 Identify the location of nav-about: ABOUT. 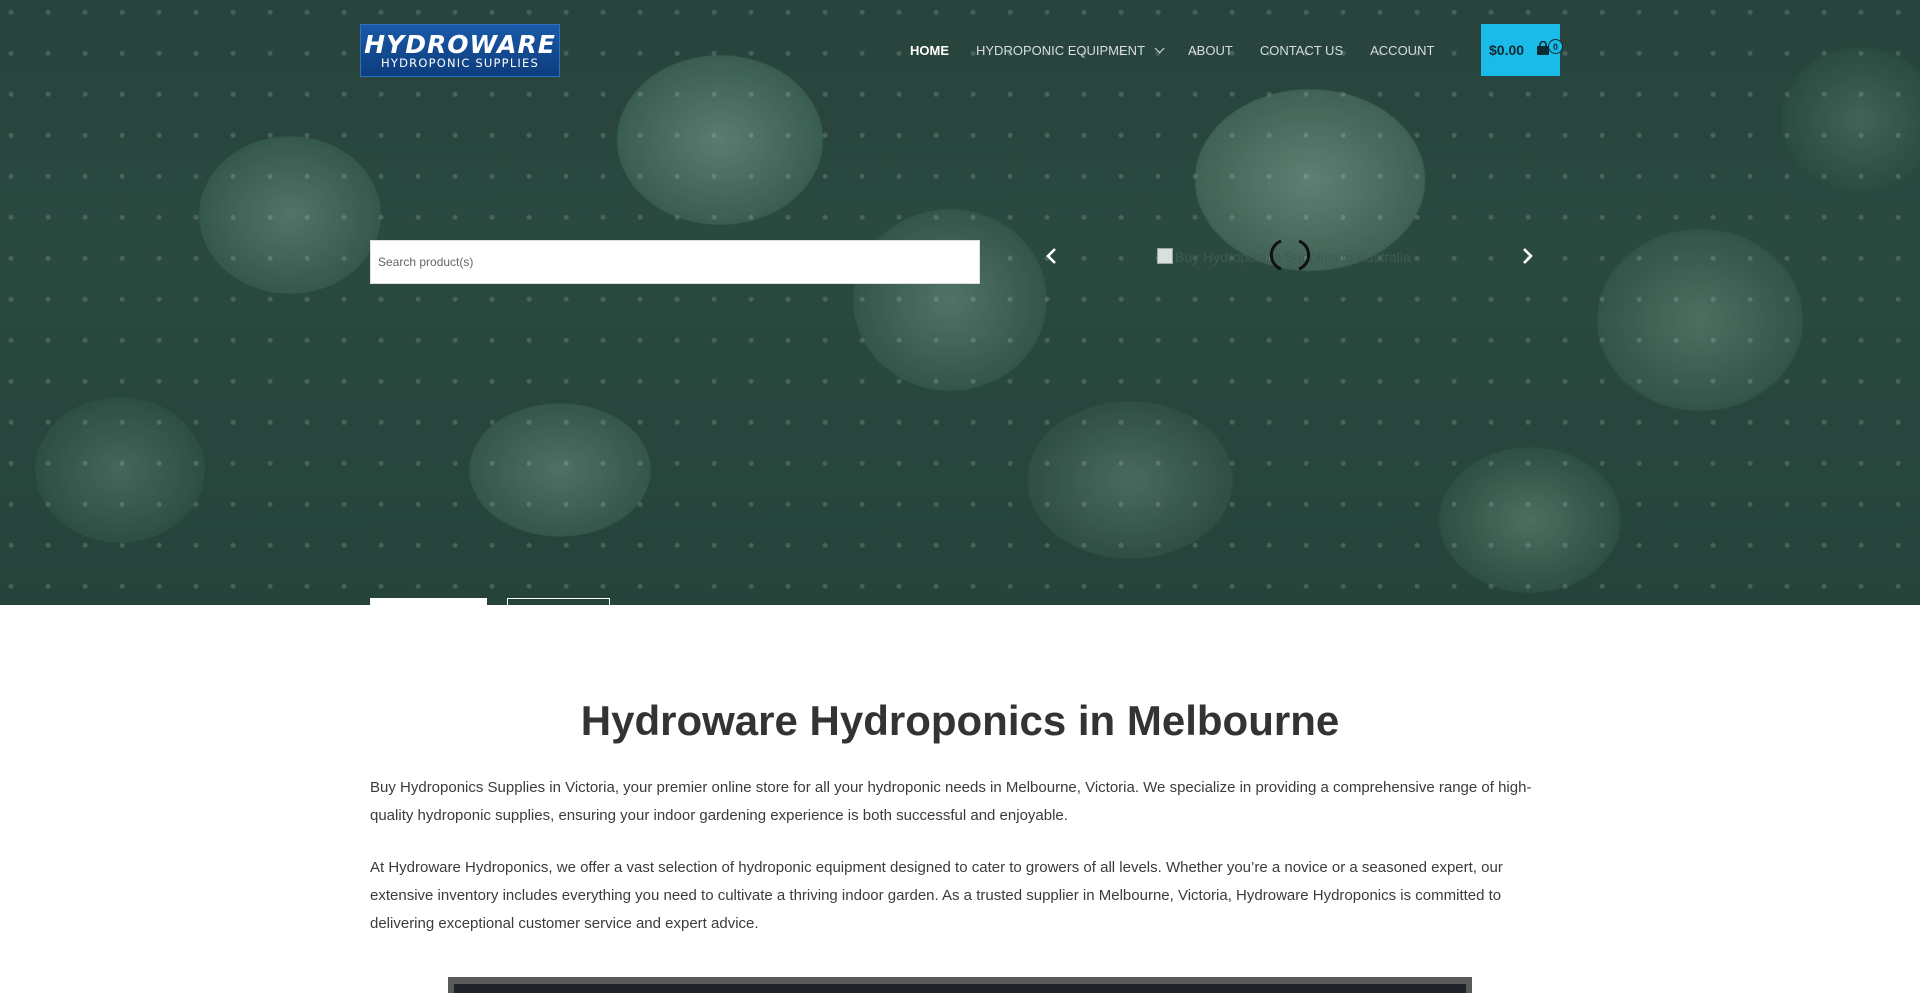
(1210, 50).